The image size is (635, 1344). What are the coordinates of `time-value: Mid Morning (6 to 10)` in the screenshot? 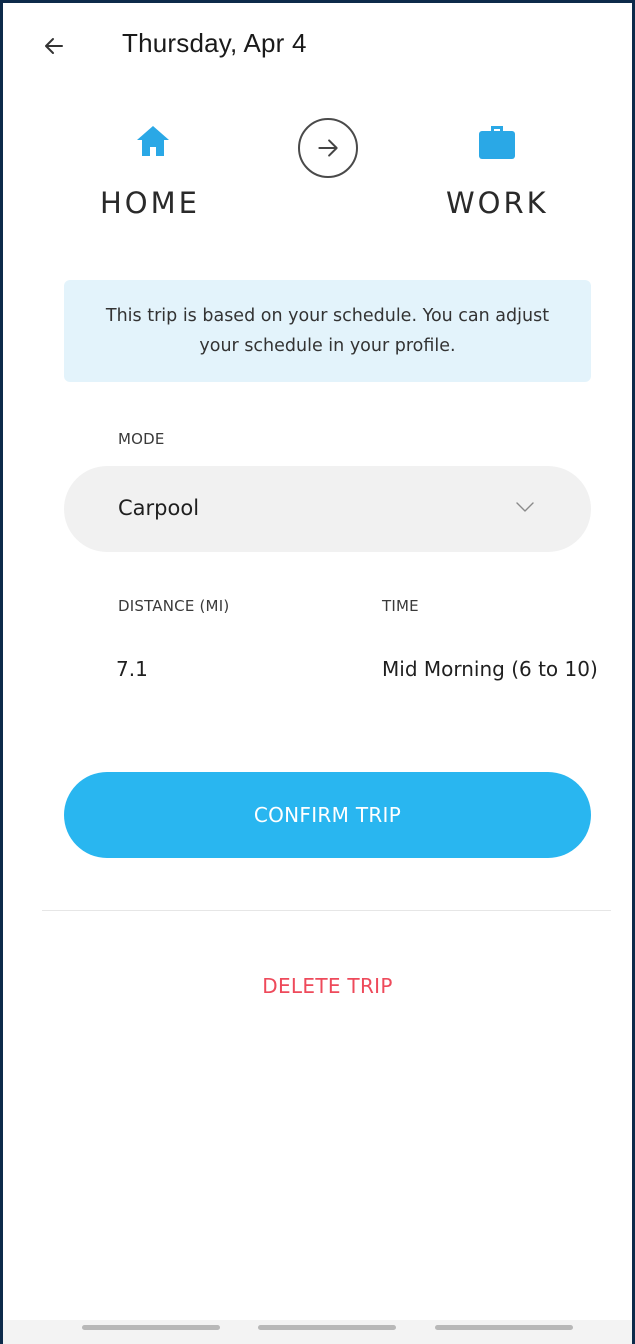 It's located at (490, 669).